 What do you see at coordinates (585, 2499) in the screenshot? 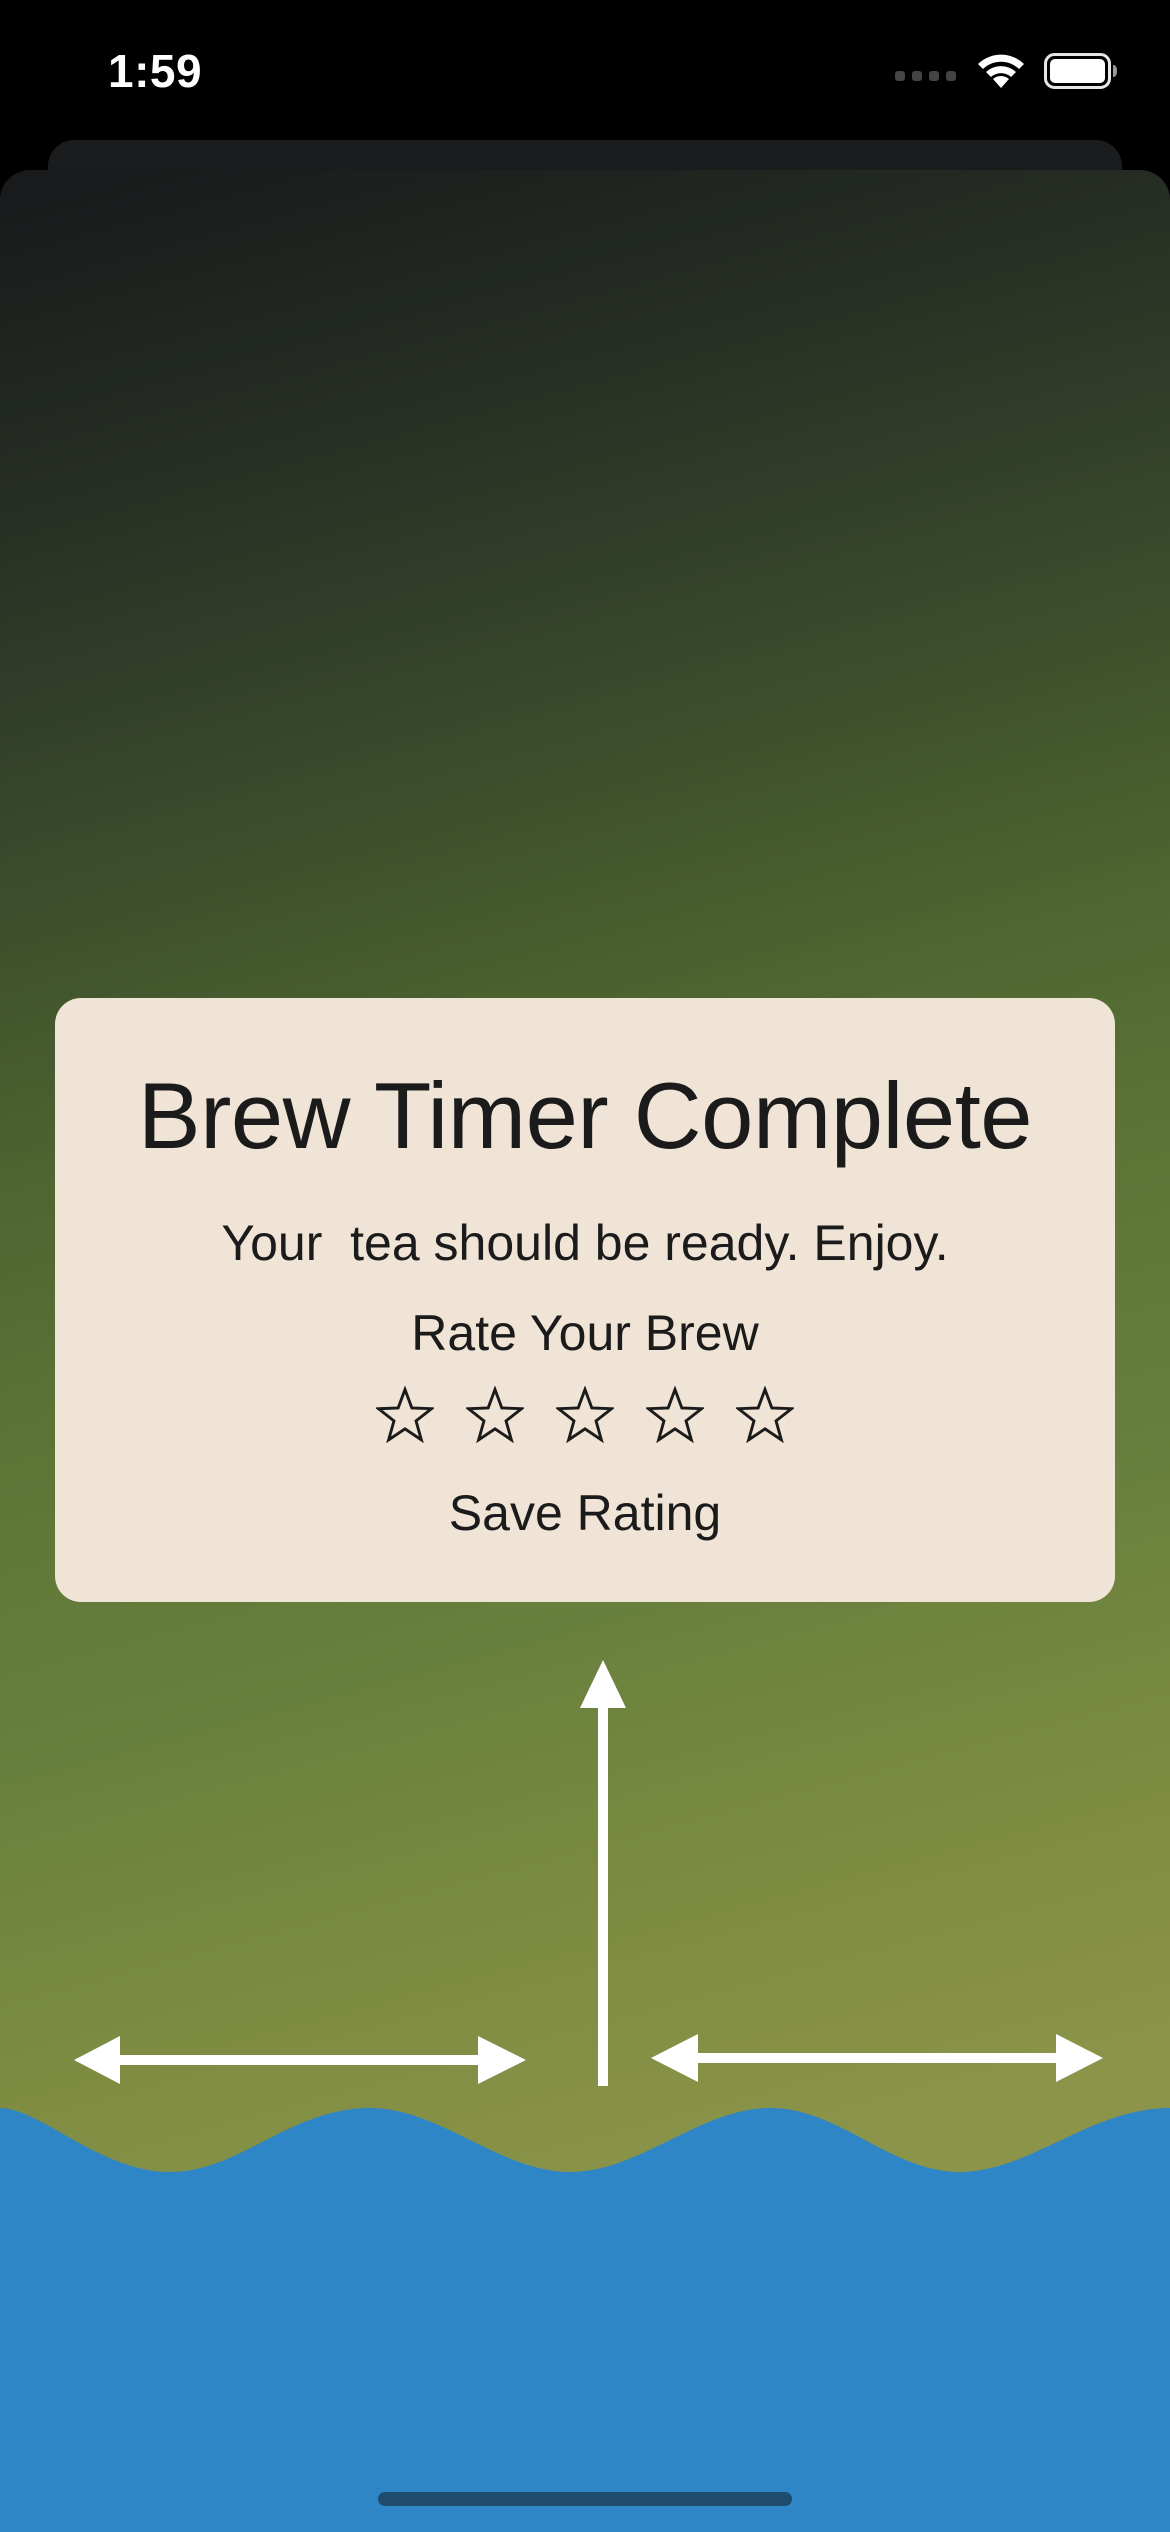
I see `home-indicator` at bounding box center [585, 2499].